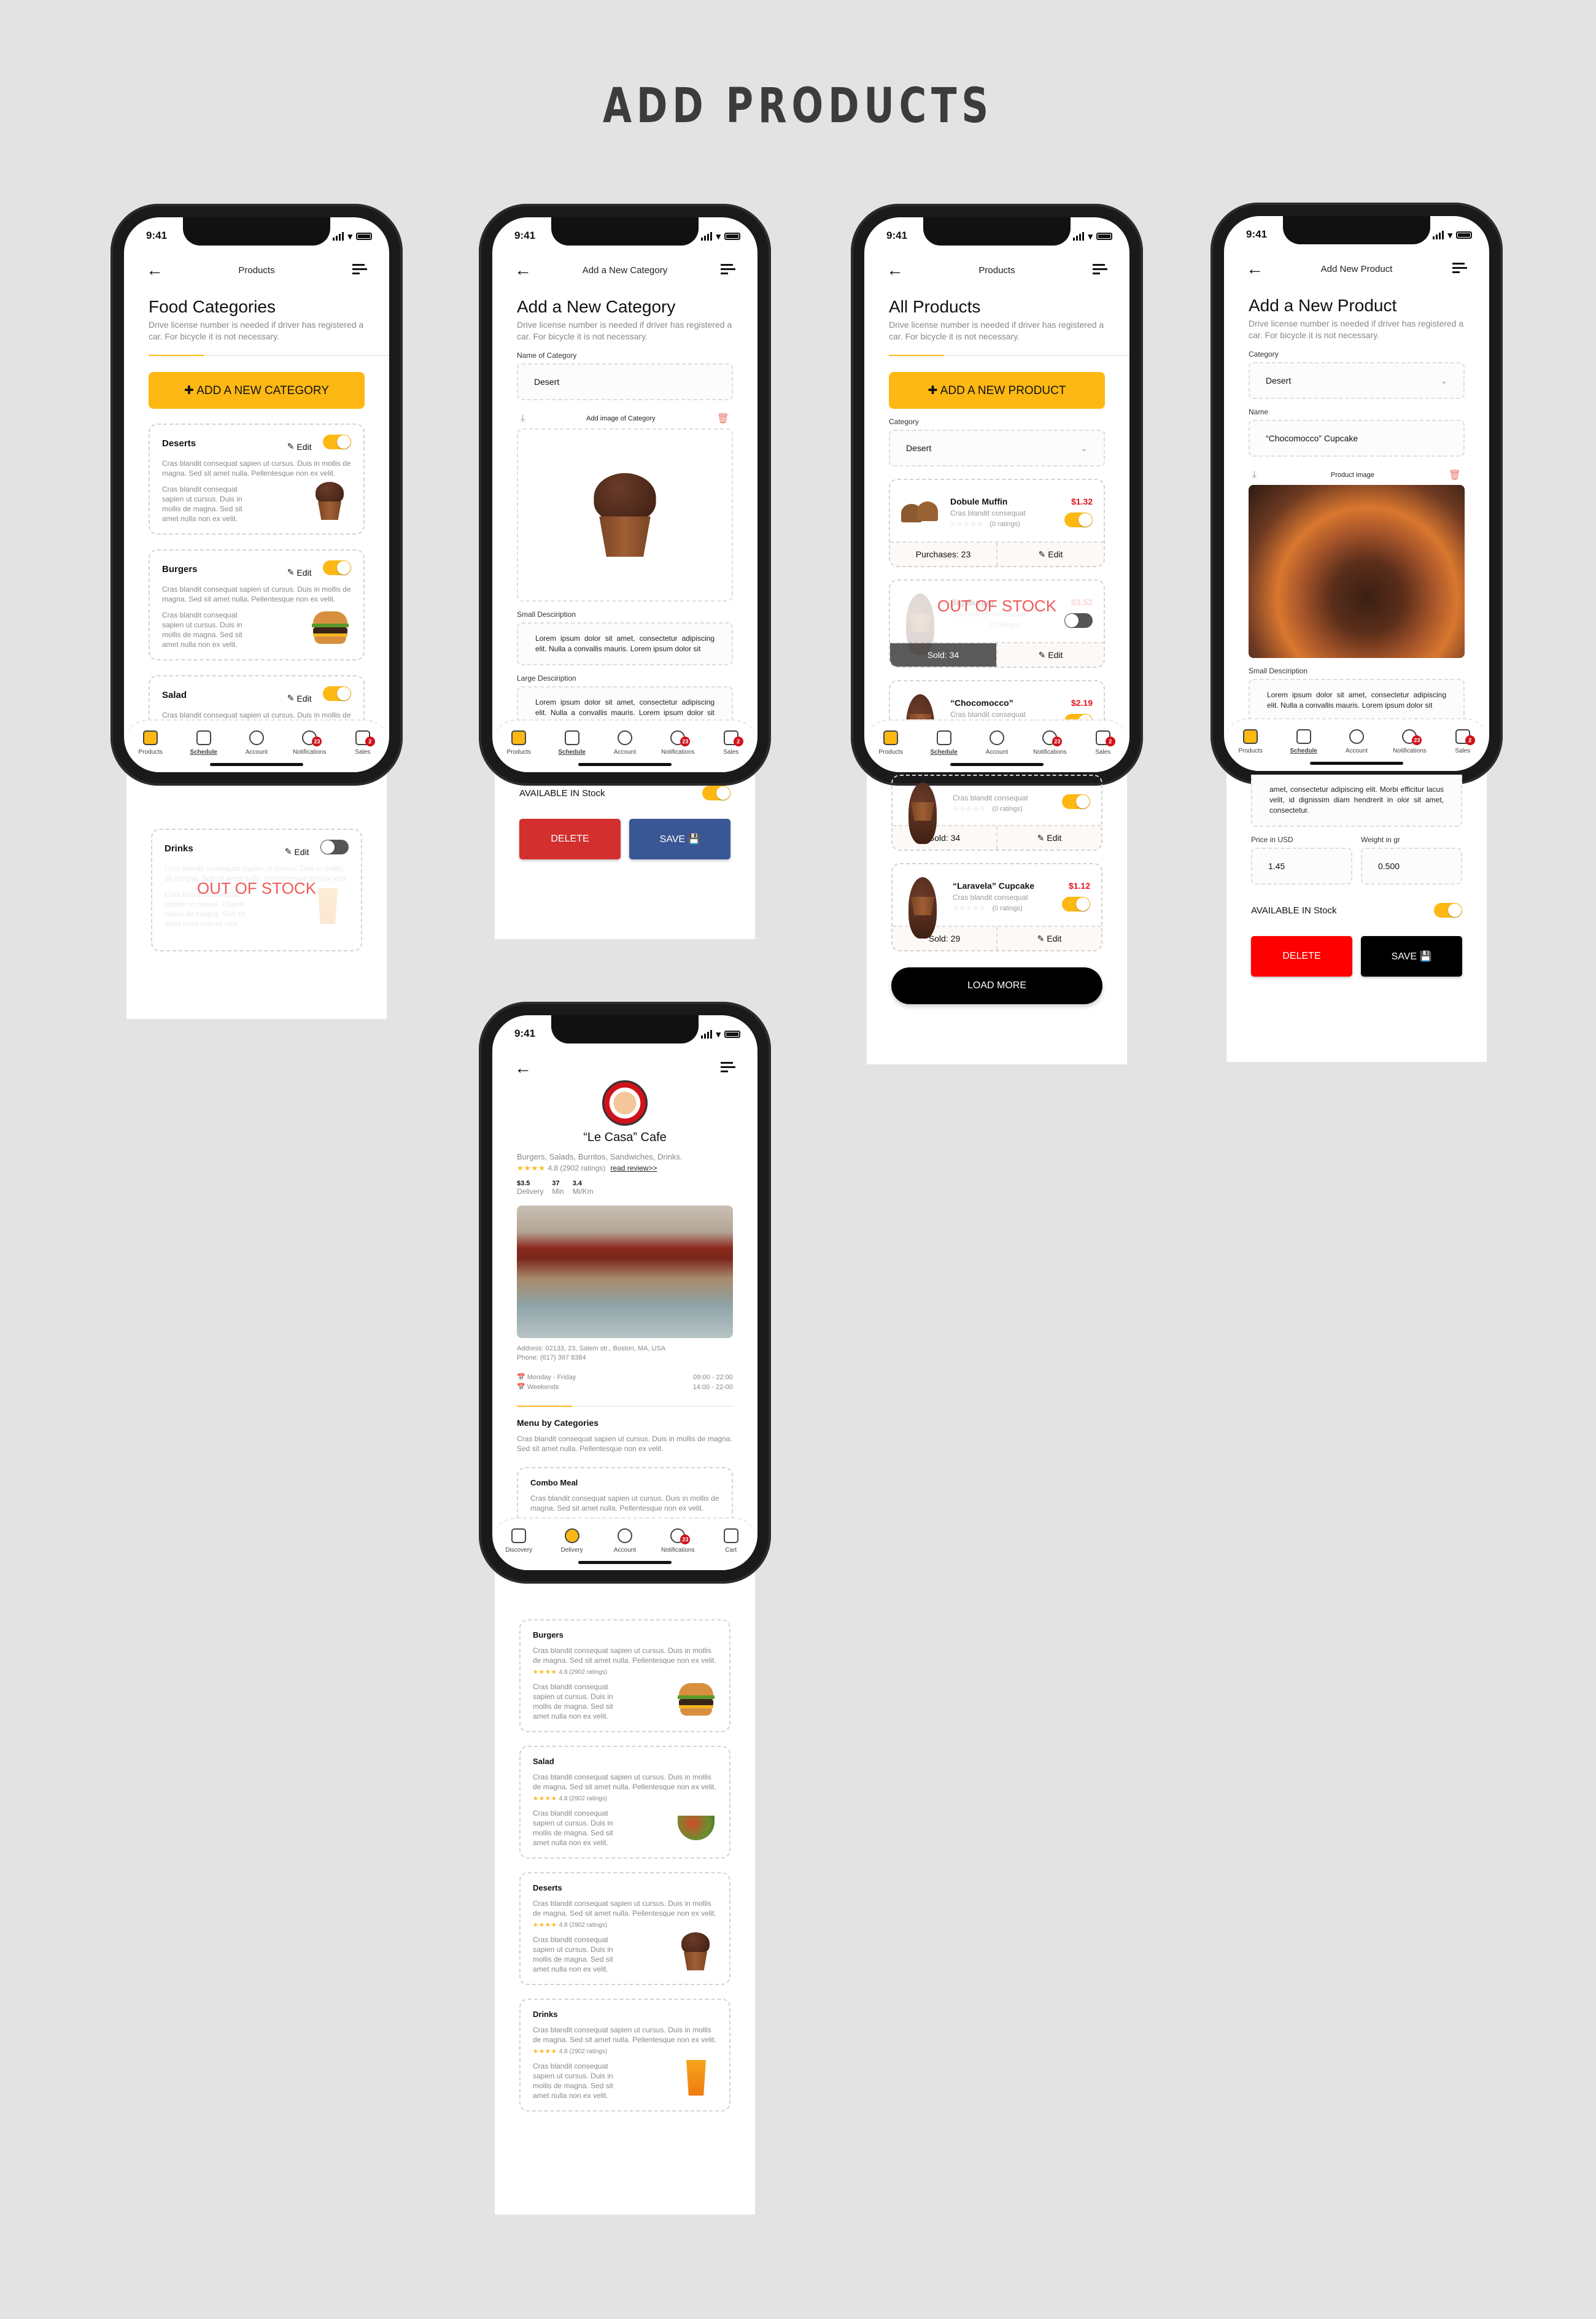  I want to click on product-photo, so click(1357, 571).